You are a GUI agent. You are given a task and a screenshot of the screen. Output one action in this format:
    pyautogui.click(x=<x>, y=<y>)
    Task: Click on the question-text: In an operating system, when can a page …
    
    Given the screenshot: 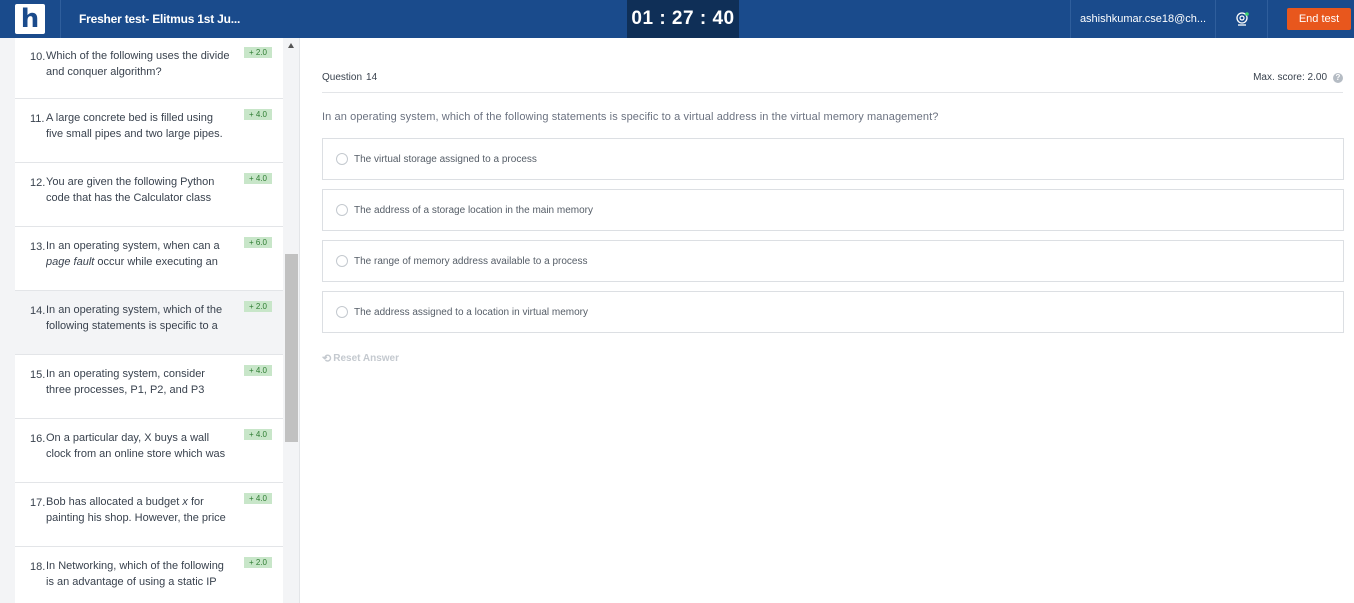 What is the action you would take?
    pyautogui.click(x=138, y=254)
    